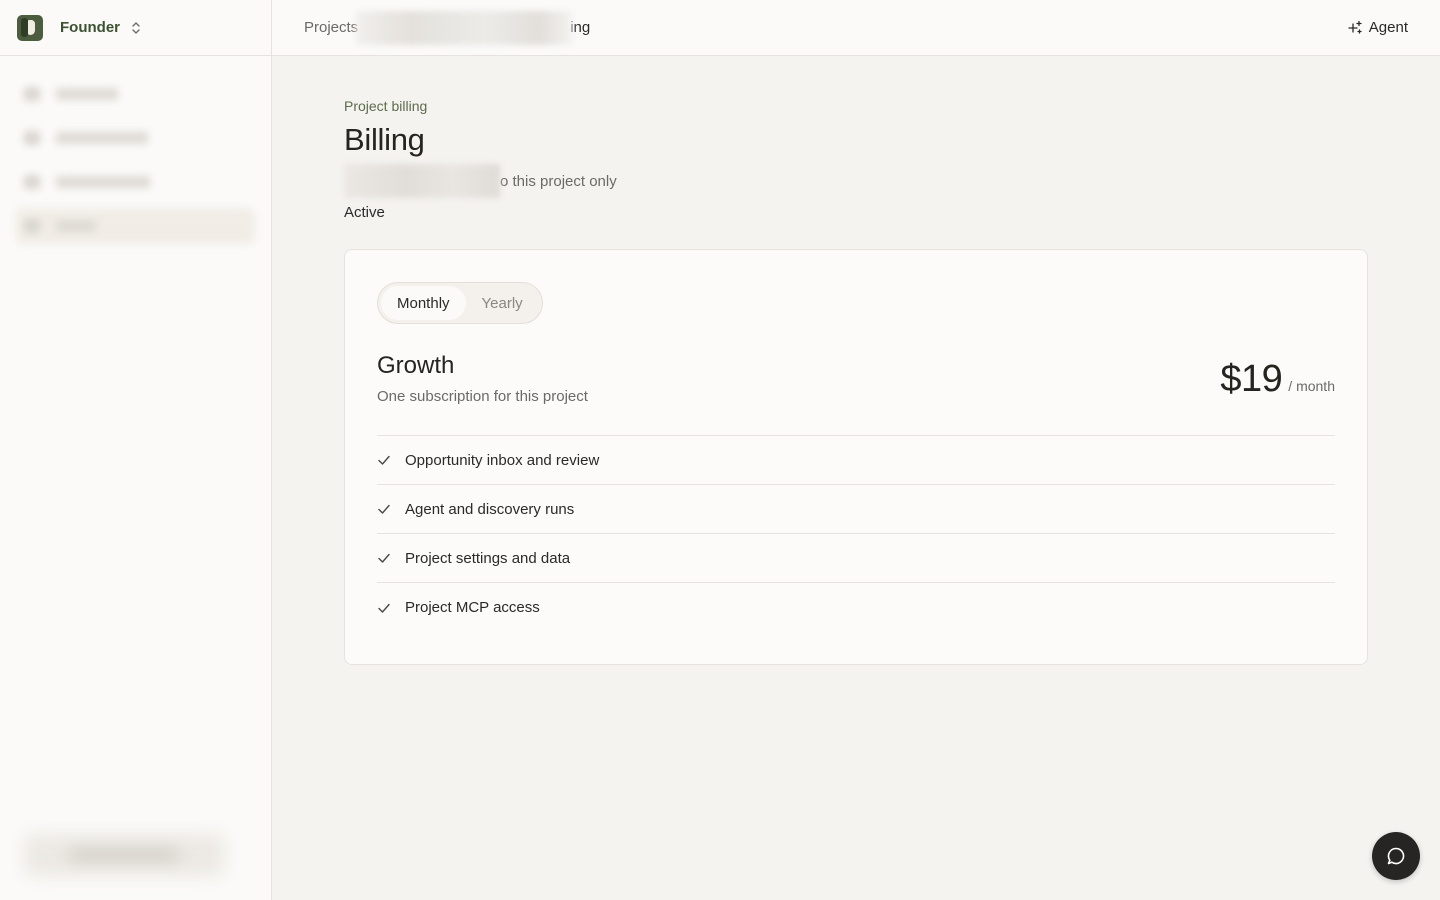 Image resolution: width=1440 pixels, height=900 pixels. Describe the element at coordinates (856, 181) in the screenshot. I see `page-subtitle: o this project only` at that location.